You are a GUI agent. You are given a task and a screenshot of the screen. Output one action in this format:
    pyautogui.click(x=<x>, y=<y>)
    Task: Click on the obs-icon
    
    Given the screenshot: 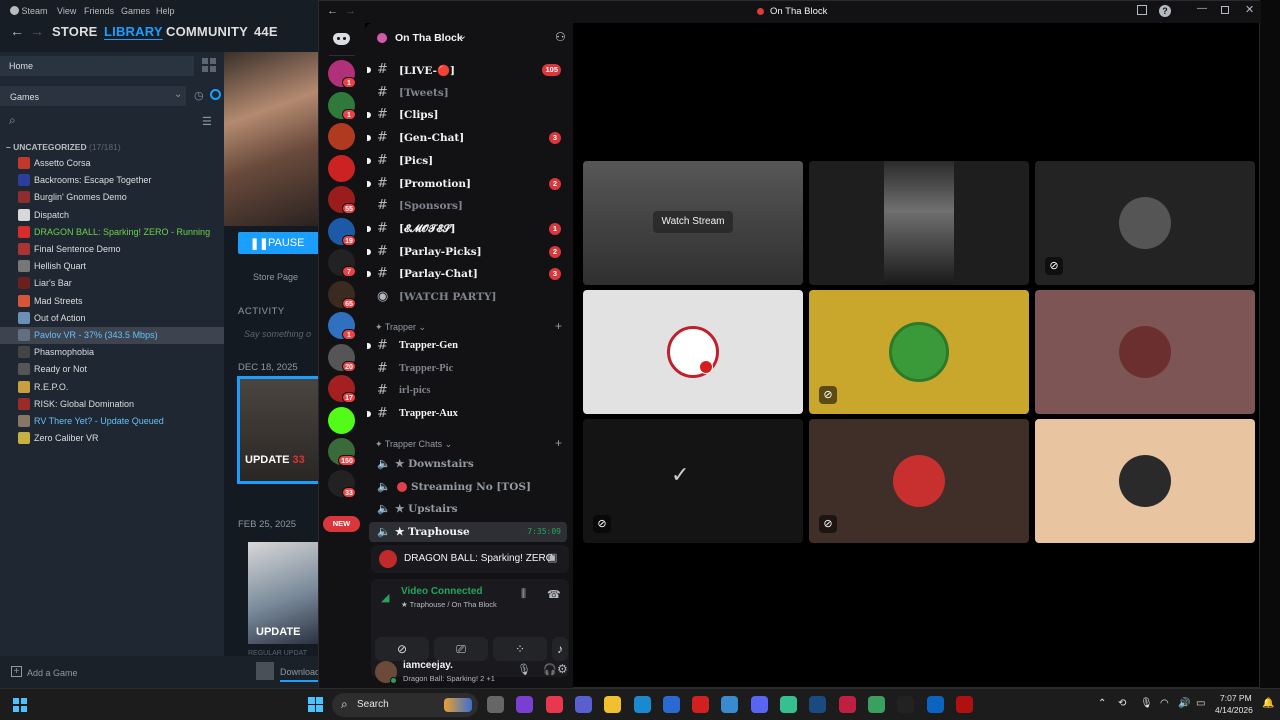 What is the action you would take?
    pyautogui.click(x=964, y=704)
    